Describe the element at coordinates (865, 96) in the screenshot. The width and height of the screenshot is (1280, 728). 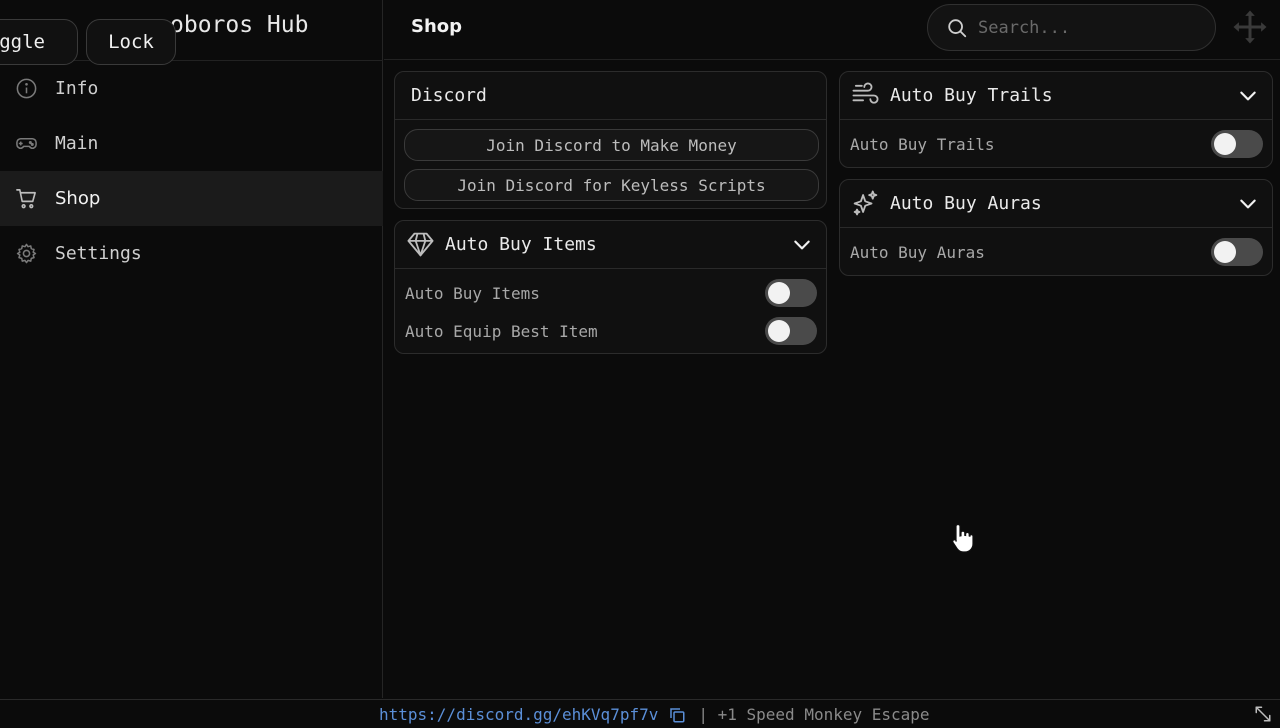
I see `wind-icon` at that location.